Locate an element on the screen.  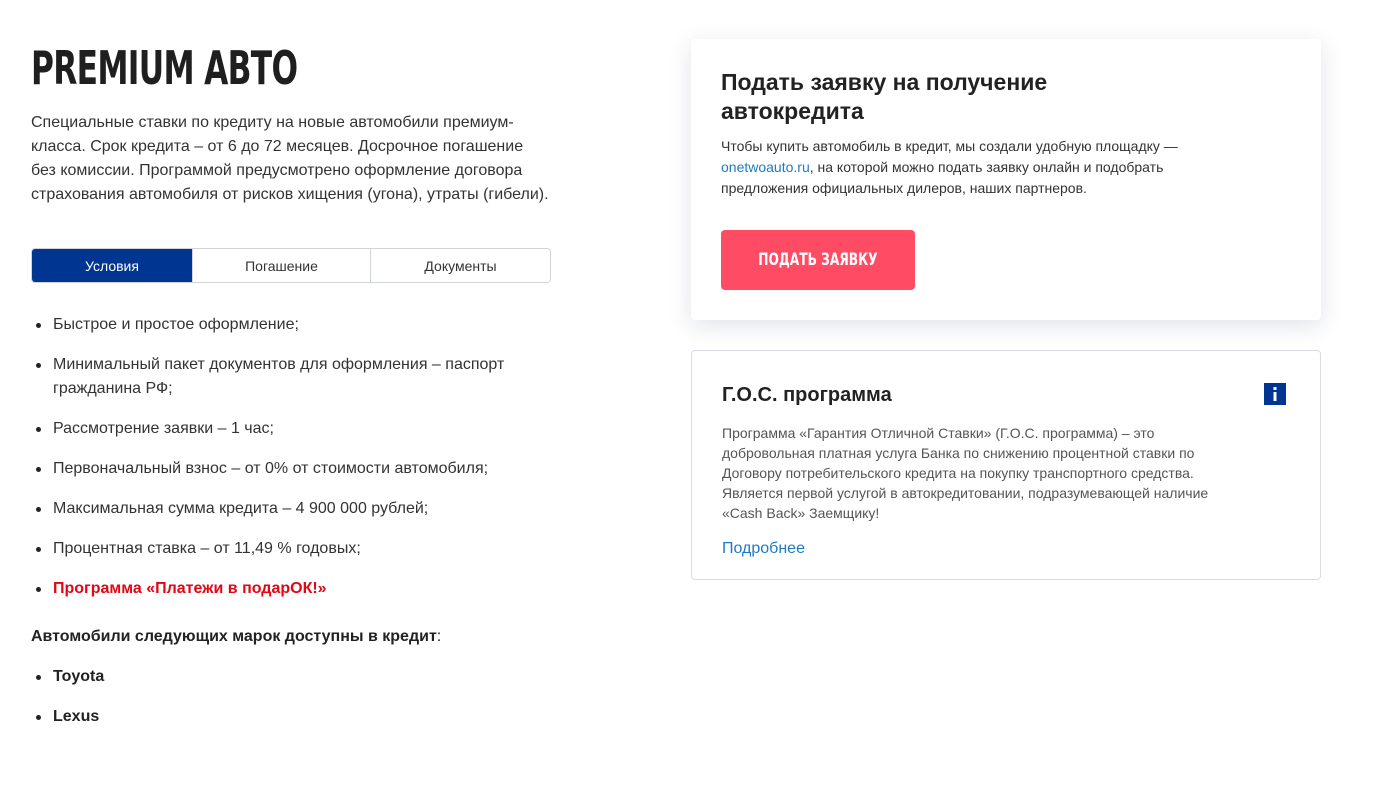
tabs-bar: Условия Погашение Документы is located at coordinates (291, 265).